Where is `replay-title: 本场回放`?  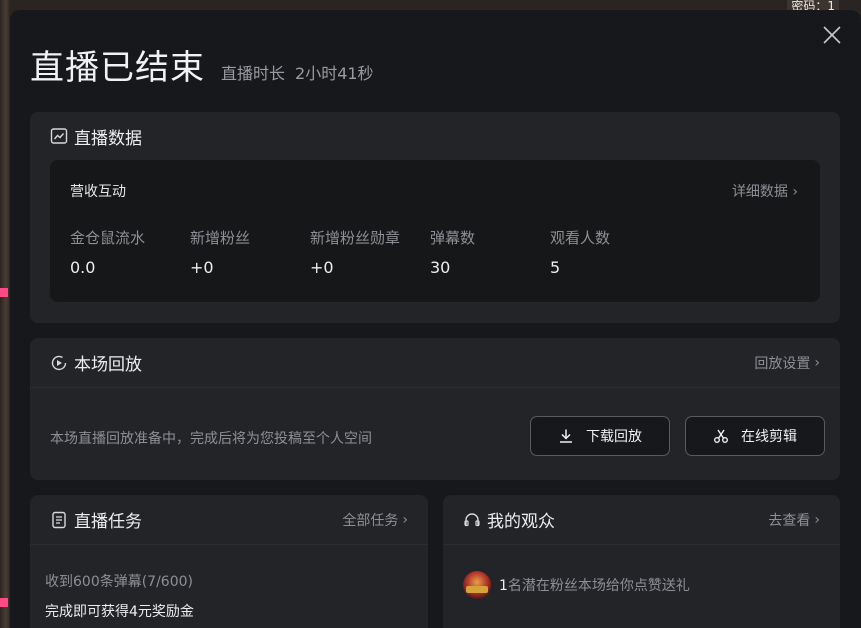
replay-title: 本场回放 is located at coordinates (108, 365).